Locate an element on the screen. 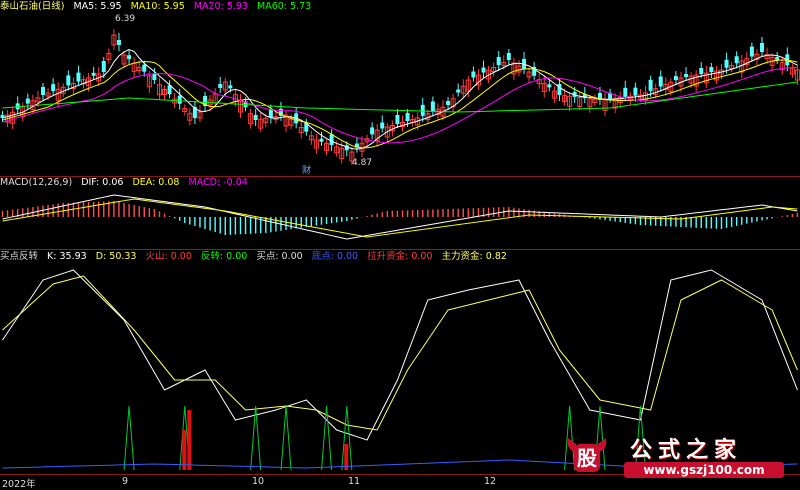 The width and height of the screenshot is (800, 490). k-value: K: 35.93 is located at coordinates (67, 256).